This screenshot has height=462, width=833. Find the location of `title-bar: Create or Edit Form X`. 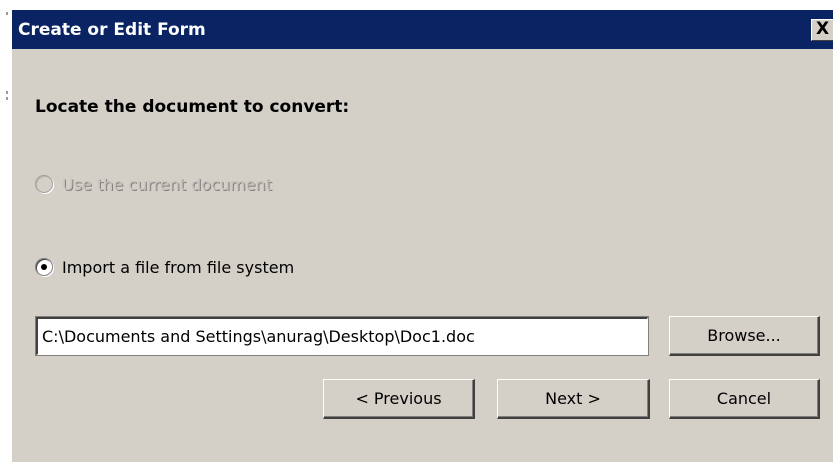

title-bar: Create or Edit Form X is located at coordinates (422, 29).